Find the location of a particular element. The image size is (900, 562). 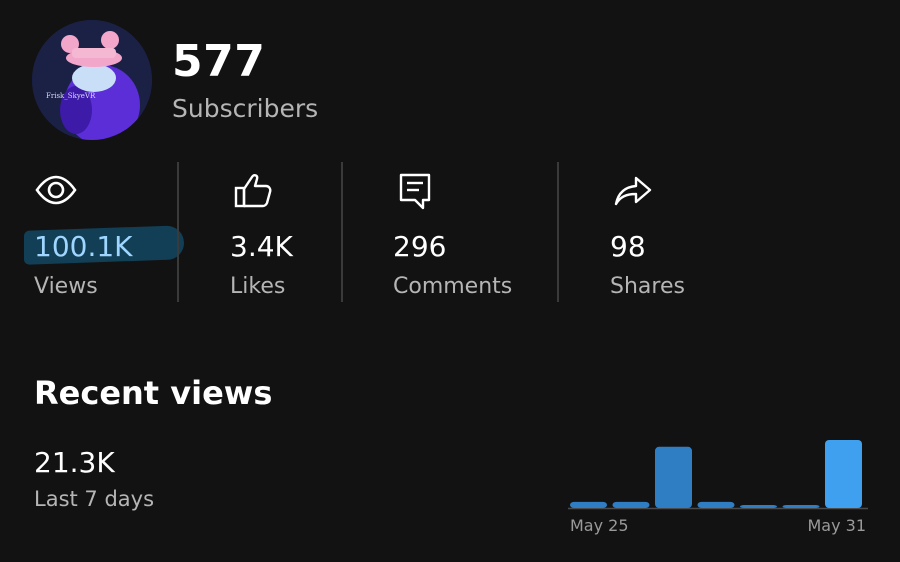

recent-views-value: 21.3K is located at coordinates (74, 462).